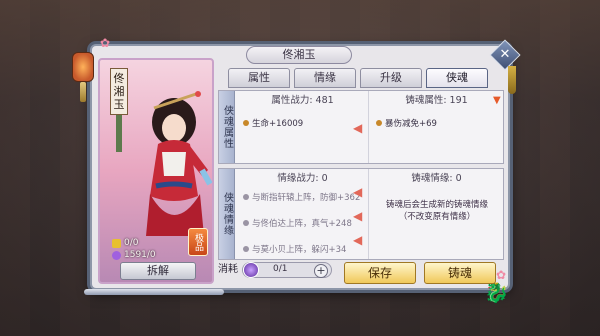 The width and height of the screenshot is (600, 336). I want to click on tab-qingyuan: 情缘, so click(325, 78).